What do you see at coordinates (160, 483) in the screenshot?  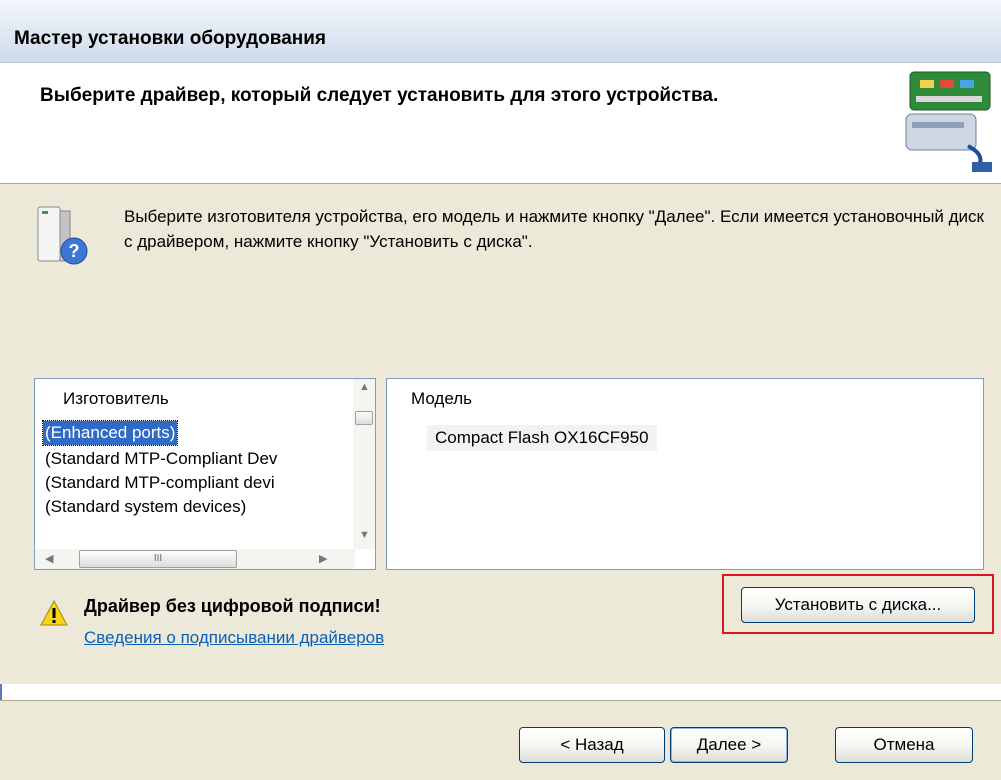 I see `manufacturer-item: (Standard MTP-compliant devi` at bounding box center [160, 483].